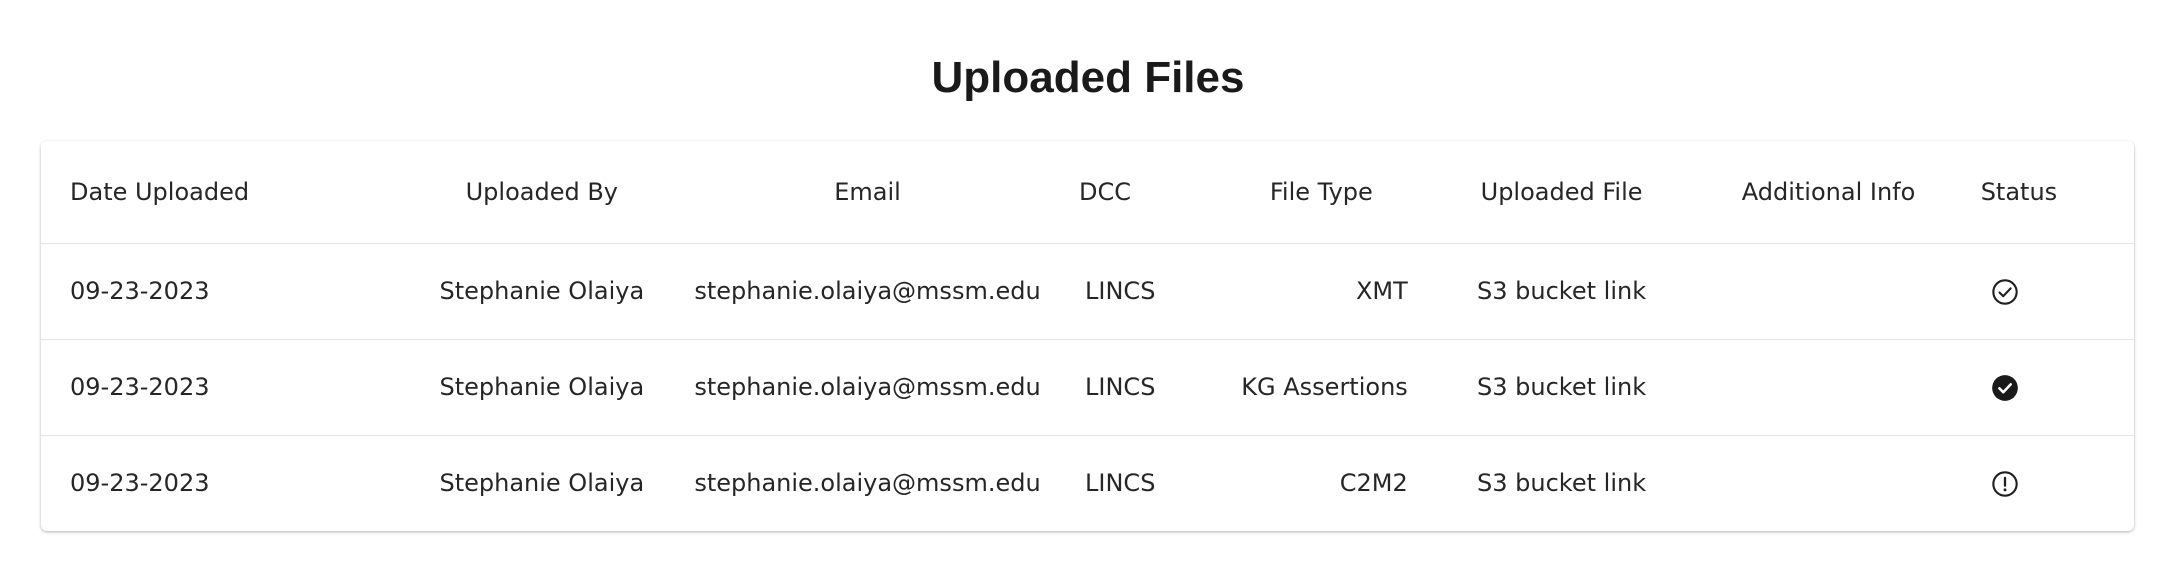 Image resolution: width=2176 pixels, height=562 pixels. I want to click on column-header-date-uploaded: Date Uploaded, so click(160, 191).